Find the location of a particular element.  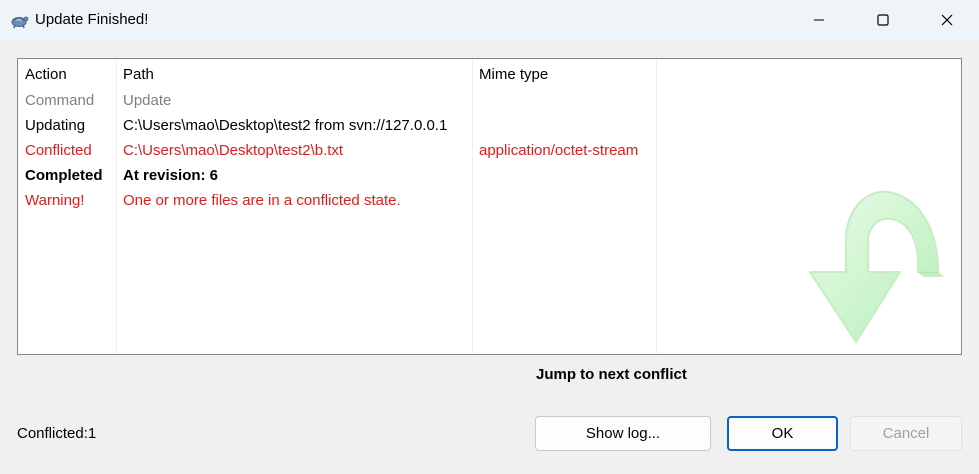

row-mime-type: application/octet-stream is located at coordinates (559, 150).